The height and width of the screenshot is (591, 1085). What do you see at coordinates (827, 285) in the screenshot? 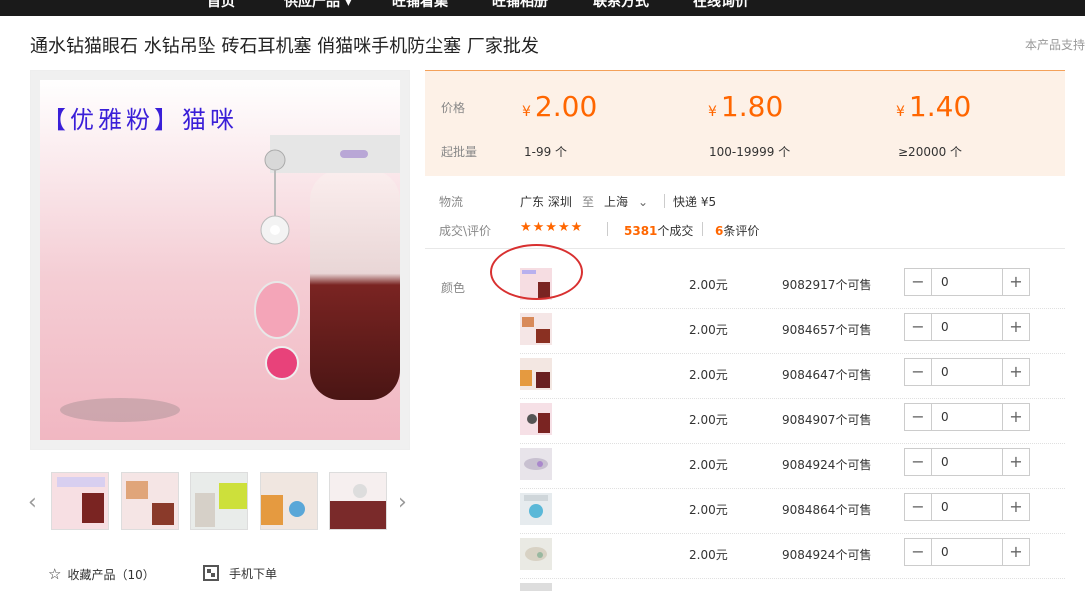
I see `variant-stock: 9082917个可售` at bounding box center [827, 285].